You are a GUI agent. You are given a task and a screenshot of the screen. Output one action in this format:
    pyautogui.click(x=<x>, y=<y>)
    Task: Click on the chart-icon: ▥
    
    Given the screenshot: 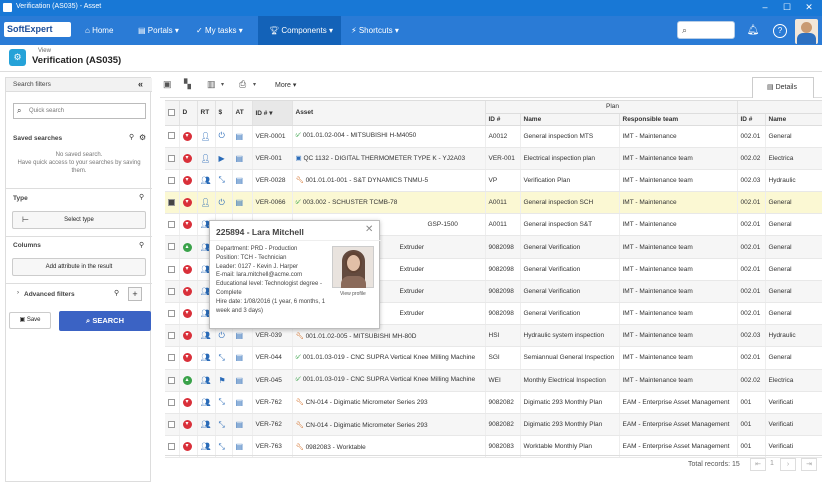 What is the action you would take?
    pyautogui.click(x=211, y=84)
    